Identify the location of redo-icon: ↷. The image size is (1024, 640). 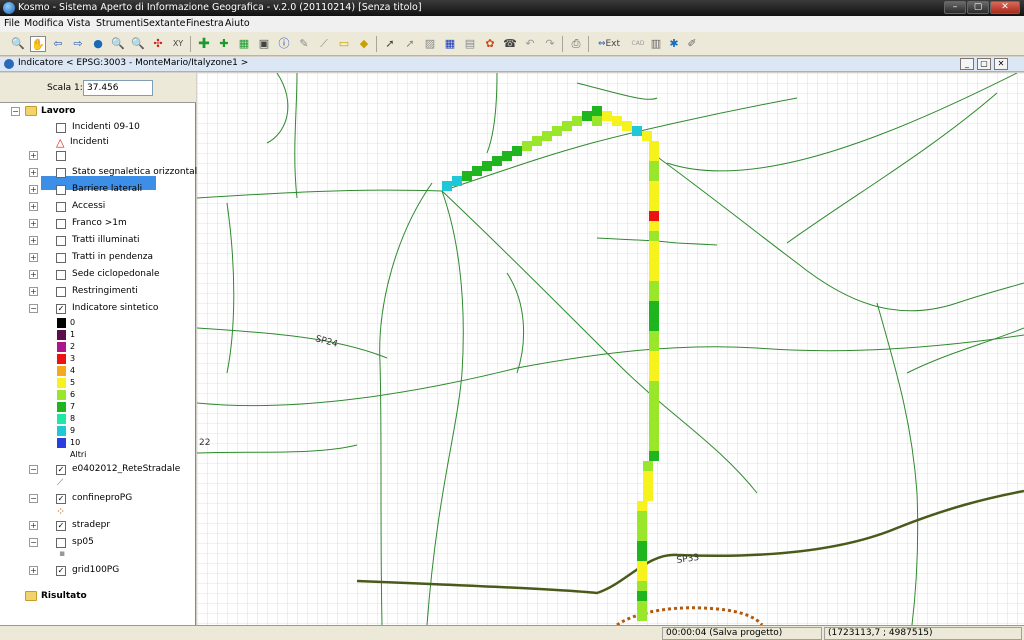
(550, 44).